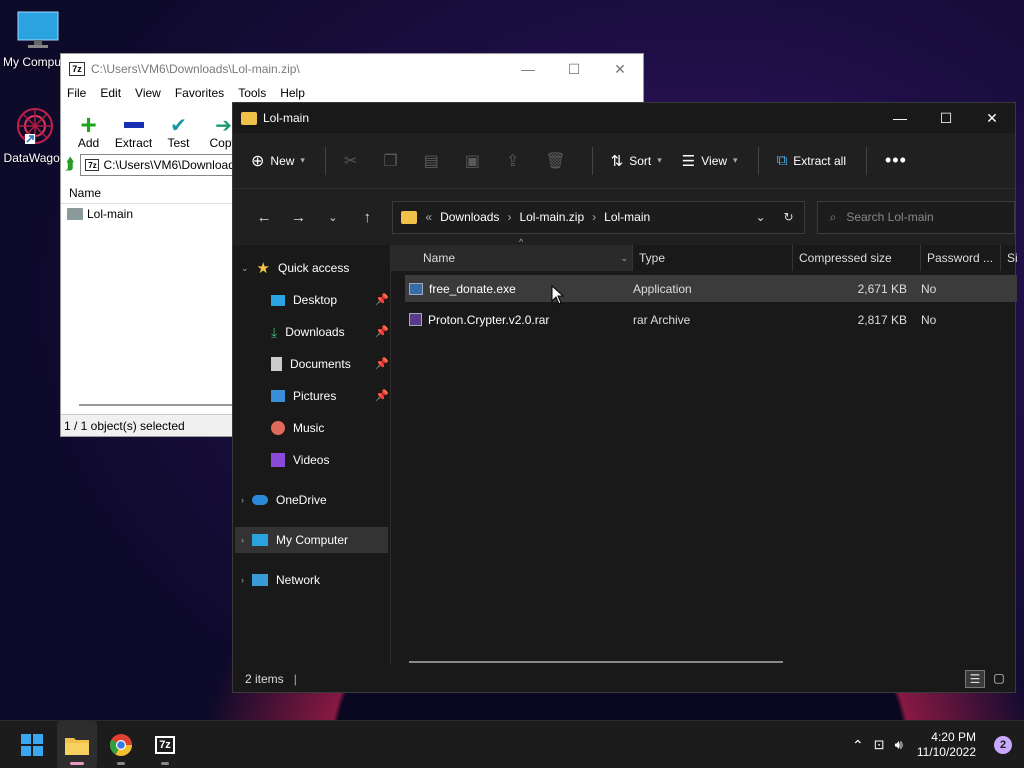 The image size is (1024, 768). I want to click on extract-all-button: ⧉ Extract all, so click(811, 160).